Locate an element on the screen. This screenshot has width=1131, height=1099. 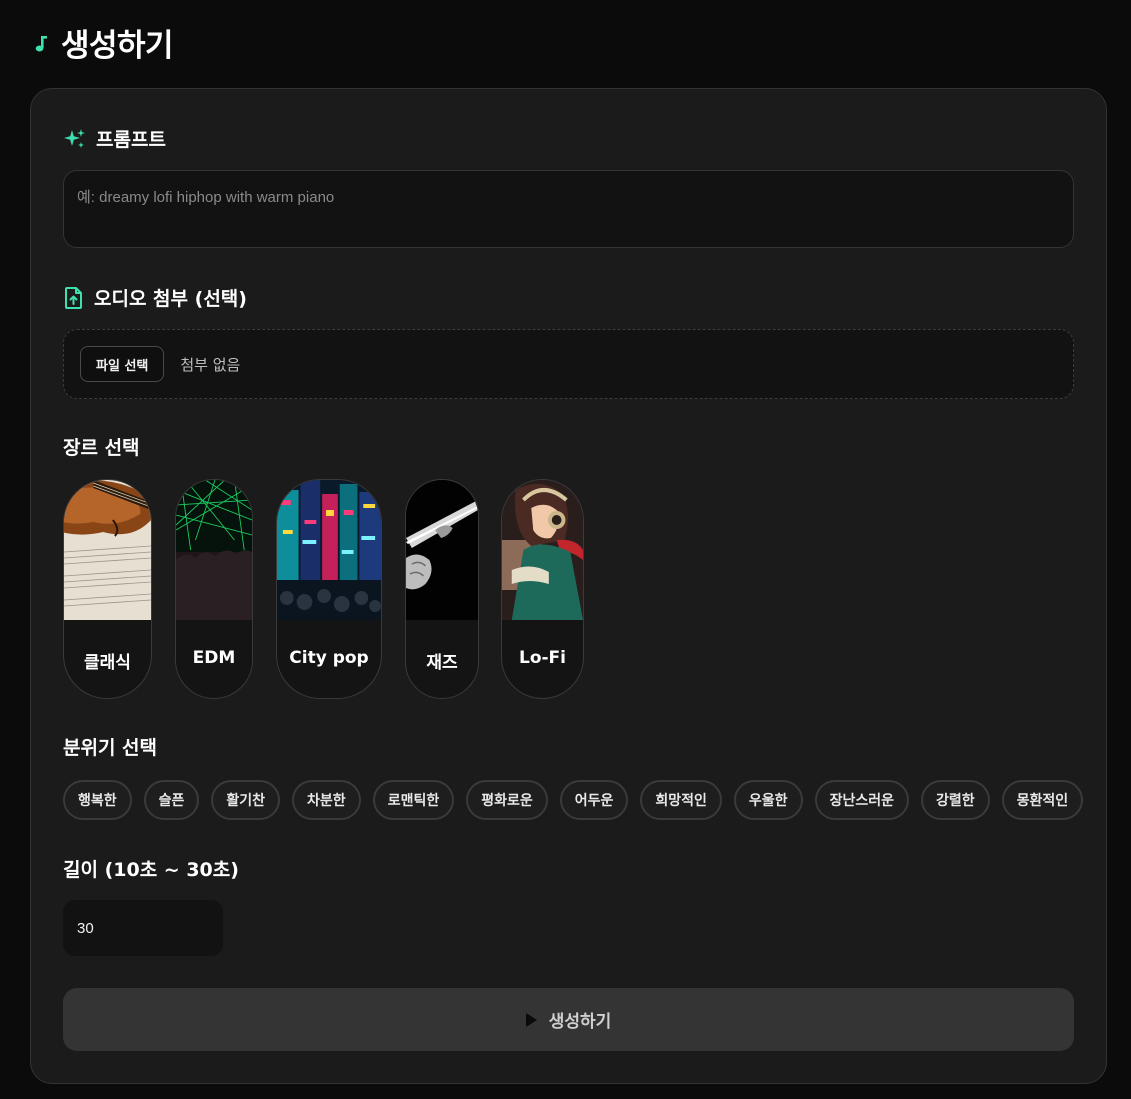
file-status-text: 첨부 없음 is located at coordinates (210, 364).